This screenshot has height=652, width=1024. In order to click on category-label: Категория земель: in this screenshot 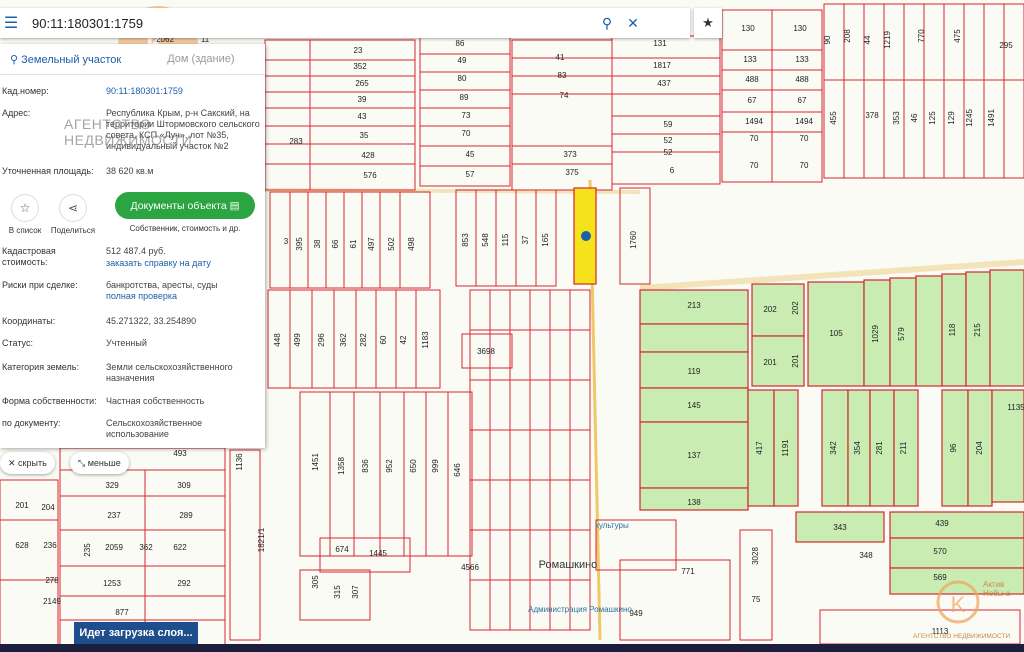, I will do `click(40, 367)`.